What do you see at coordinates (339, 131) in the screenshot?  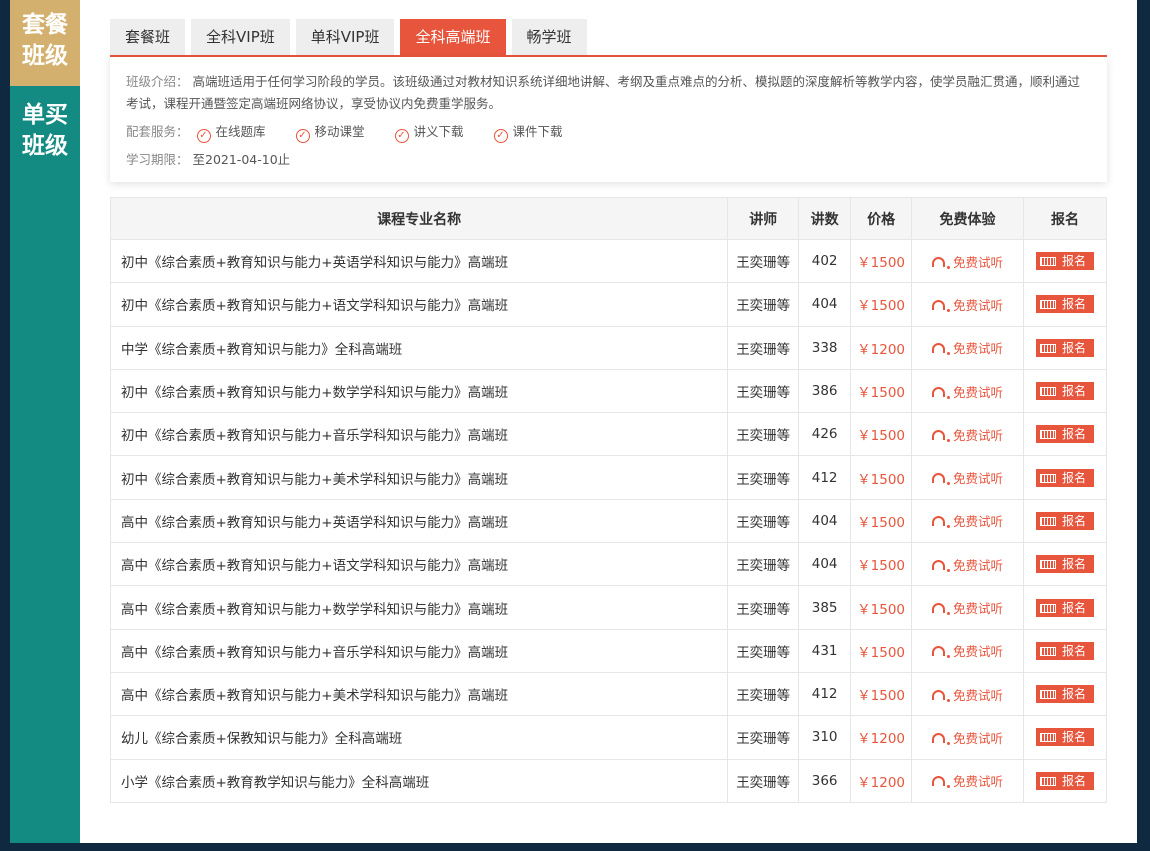 I see `service-label: 移动课堂` at bounding box center [339, 131].